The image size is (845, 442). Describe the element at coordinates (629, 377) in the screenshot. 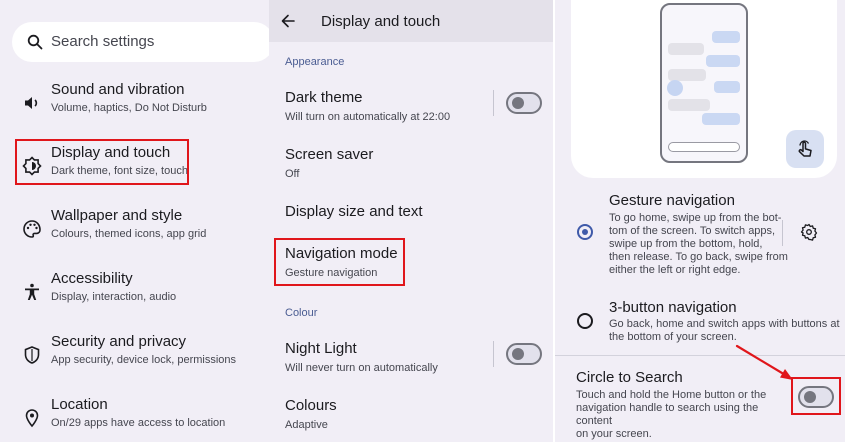

I see `circle-to-search-title: Circle to Search` at that location.